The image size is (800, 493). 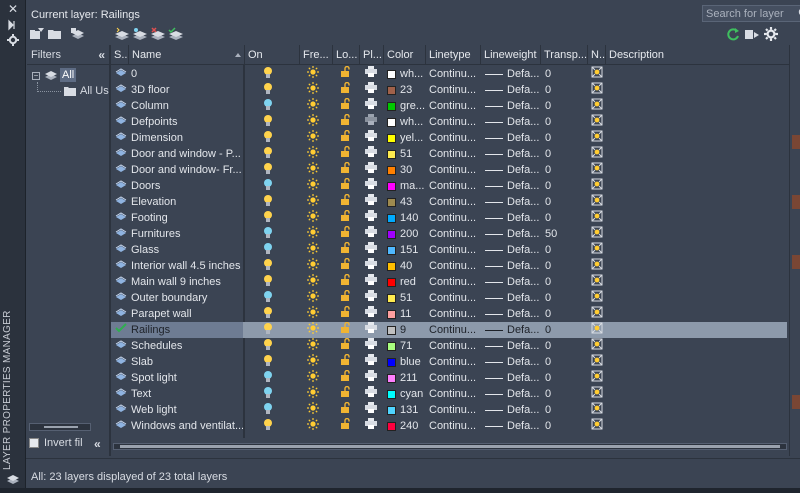 What do you see at coordinates (187, 346) in the screenshot?
I see `layer-name: Schedules` at bounding box center [187, 346].